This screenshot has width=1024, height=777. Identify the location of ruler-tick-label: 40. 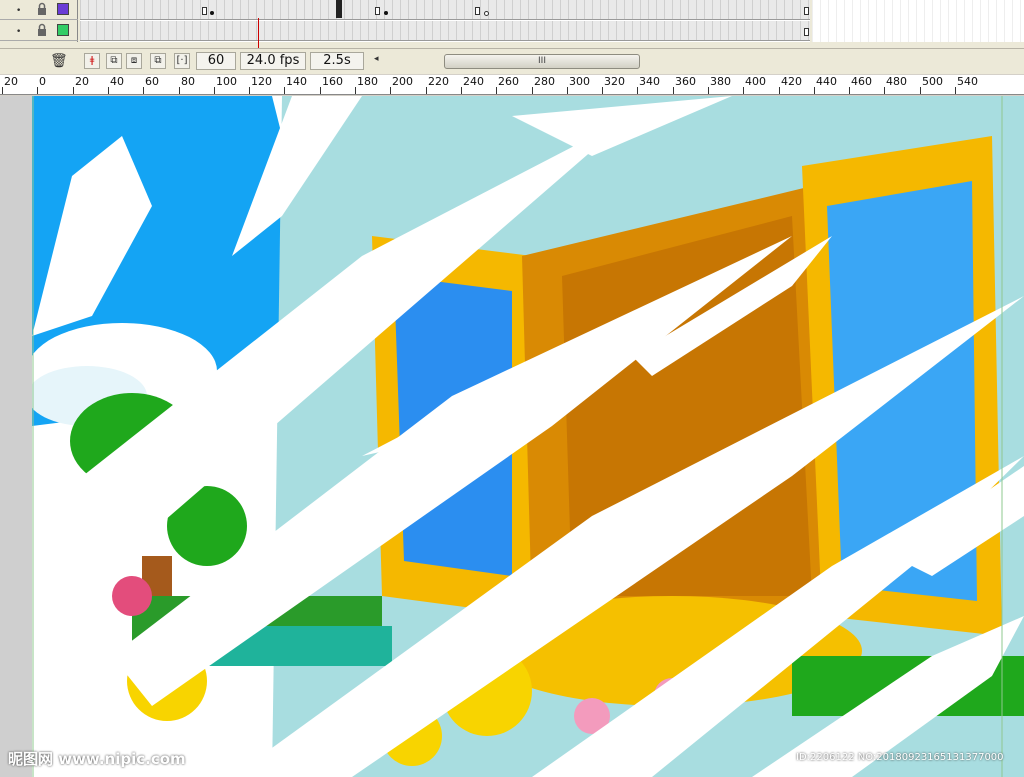
(117, 81).